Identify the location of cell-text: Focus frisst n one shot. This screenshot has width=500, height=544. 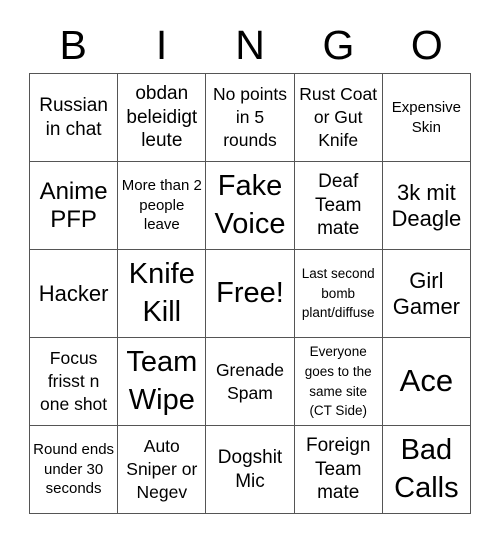
(74, 381).